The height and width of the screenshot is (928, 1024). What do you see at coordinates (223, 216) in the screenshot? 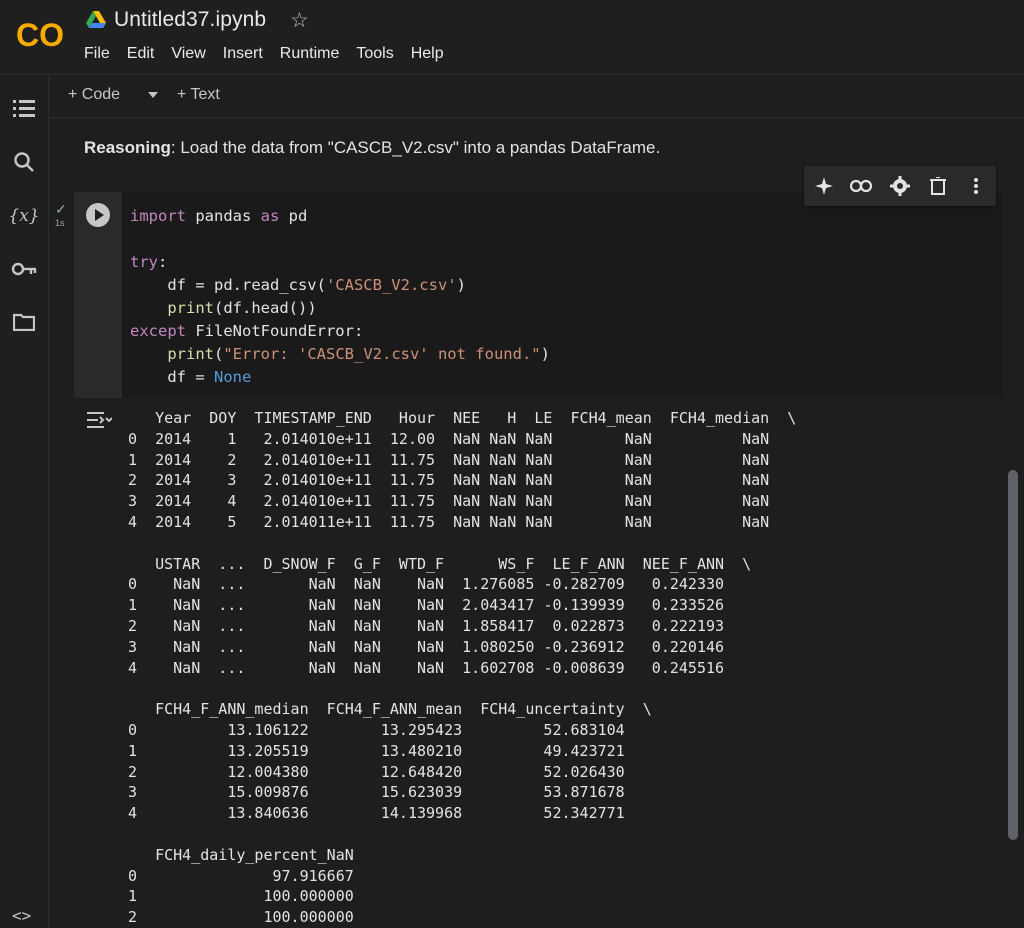
I see `code-token: pandas` at bounding box center [223, 216].